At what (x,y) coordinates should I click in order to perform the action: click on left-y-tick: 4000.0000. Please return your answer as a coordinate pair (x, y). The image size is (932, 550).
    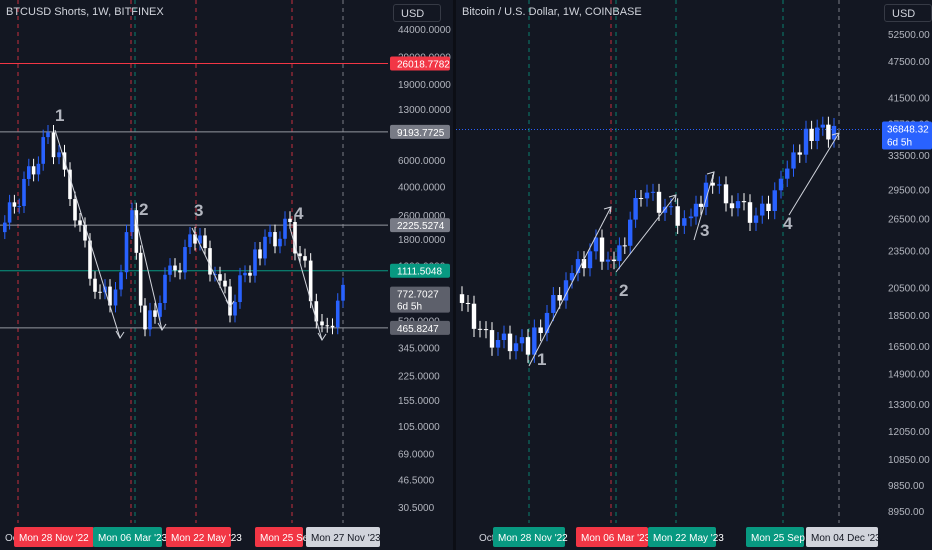
    Looking at the image, I should click on (422, 188).